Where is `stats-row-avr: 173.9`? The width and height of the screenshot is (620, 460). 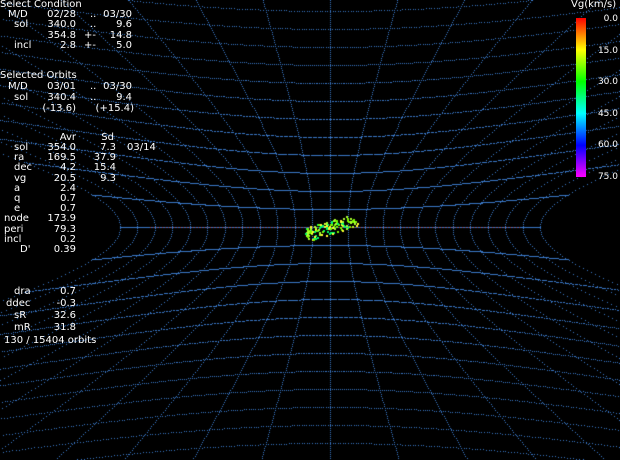
stats-row-avr: 173.9 is located at coordinates (61, 219).